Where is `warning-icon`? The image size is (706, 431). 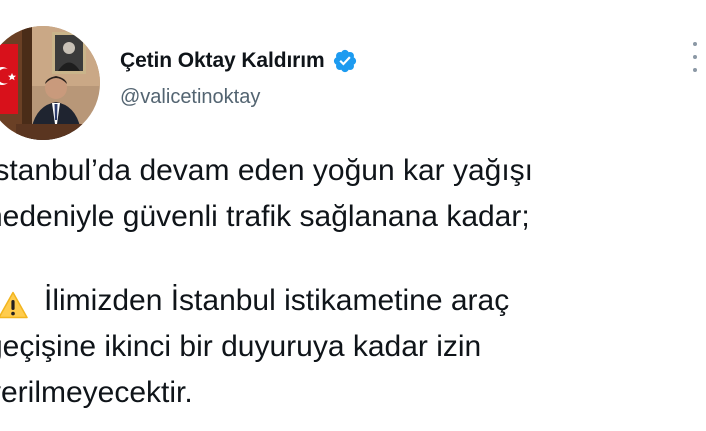
warning-icon is located at coordinates (14, 303).